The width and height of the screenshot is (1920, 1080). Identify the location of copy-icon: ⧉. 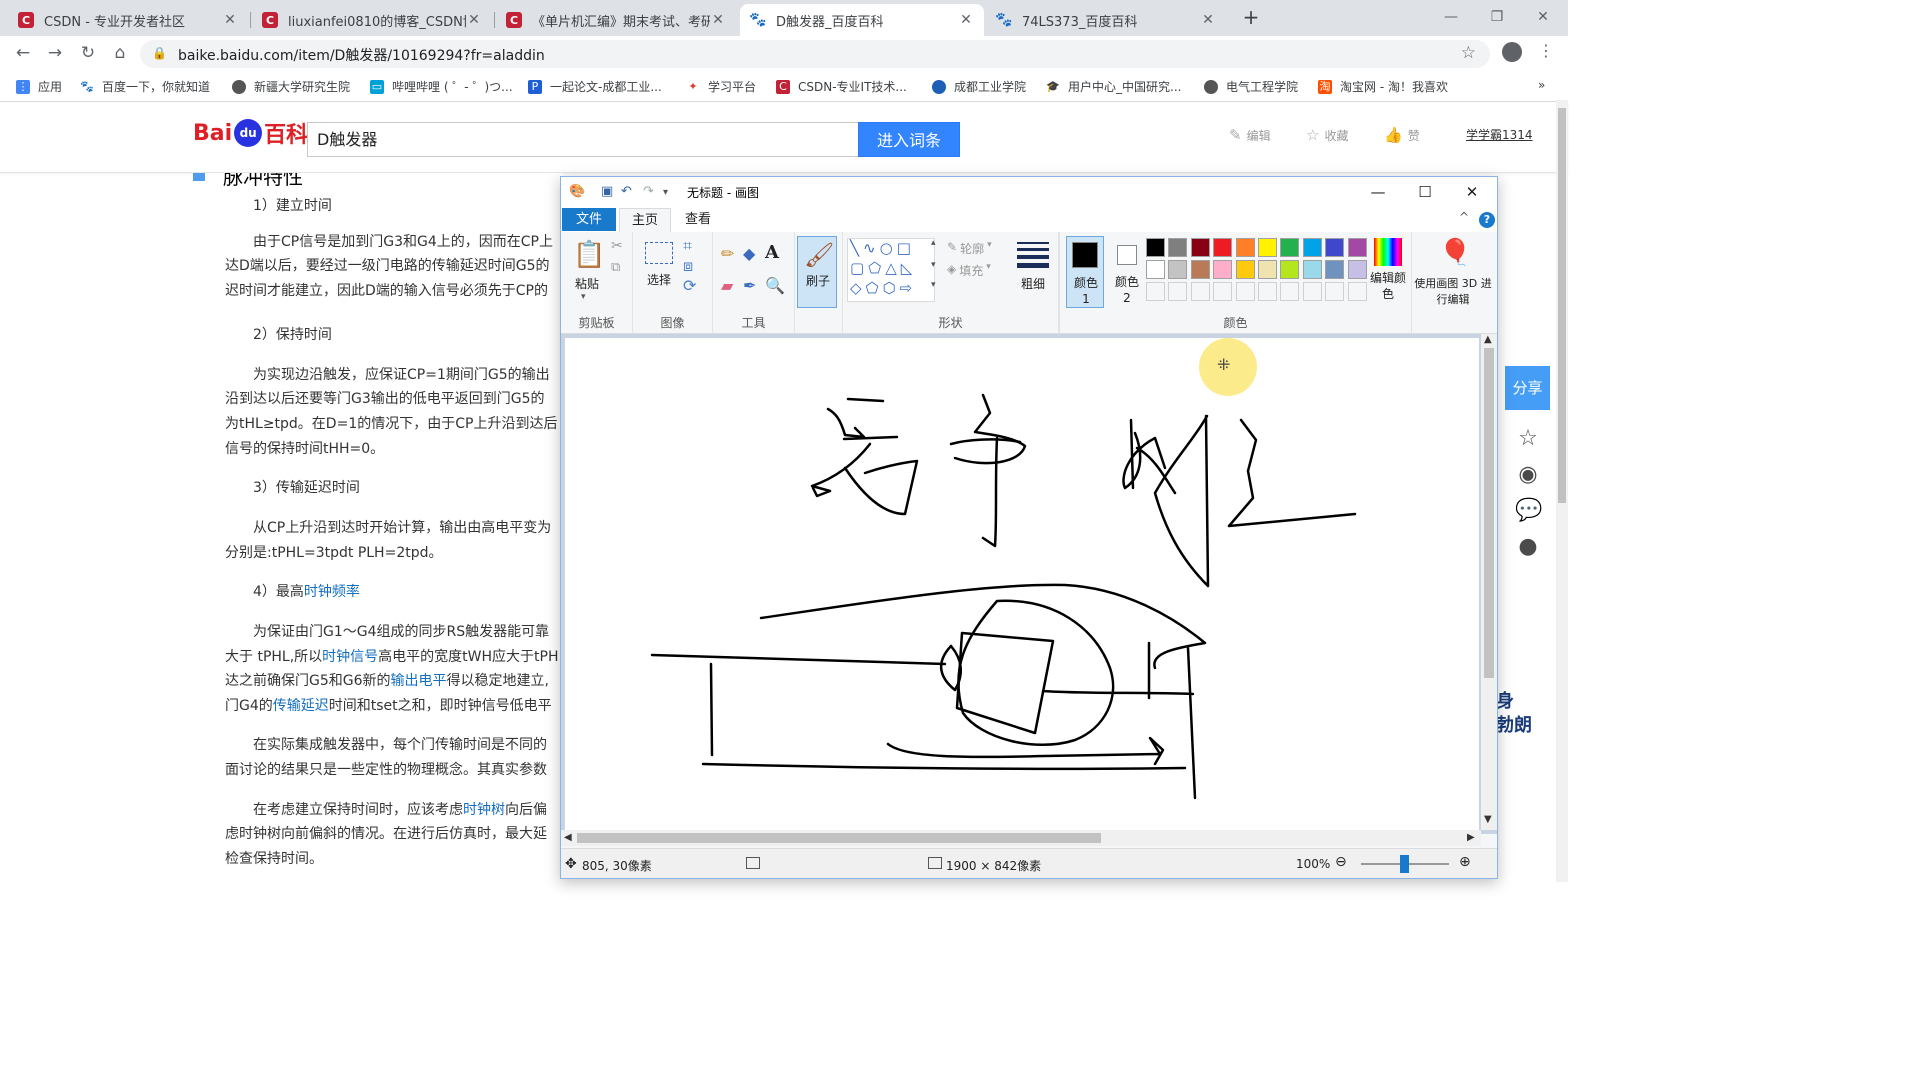
(615, 267).